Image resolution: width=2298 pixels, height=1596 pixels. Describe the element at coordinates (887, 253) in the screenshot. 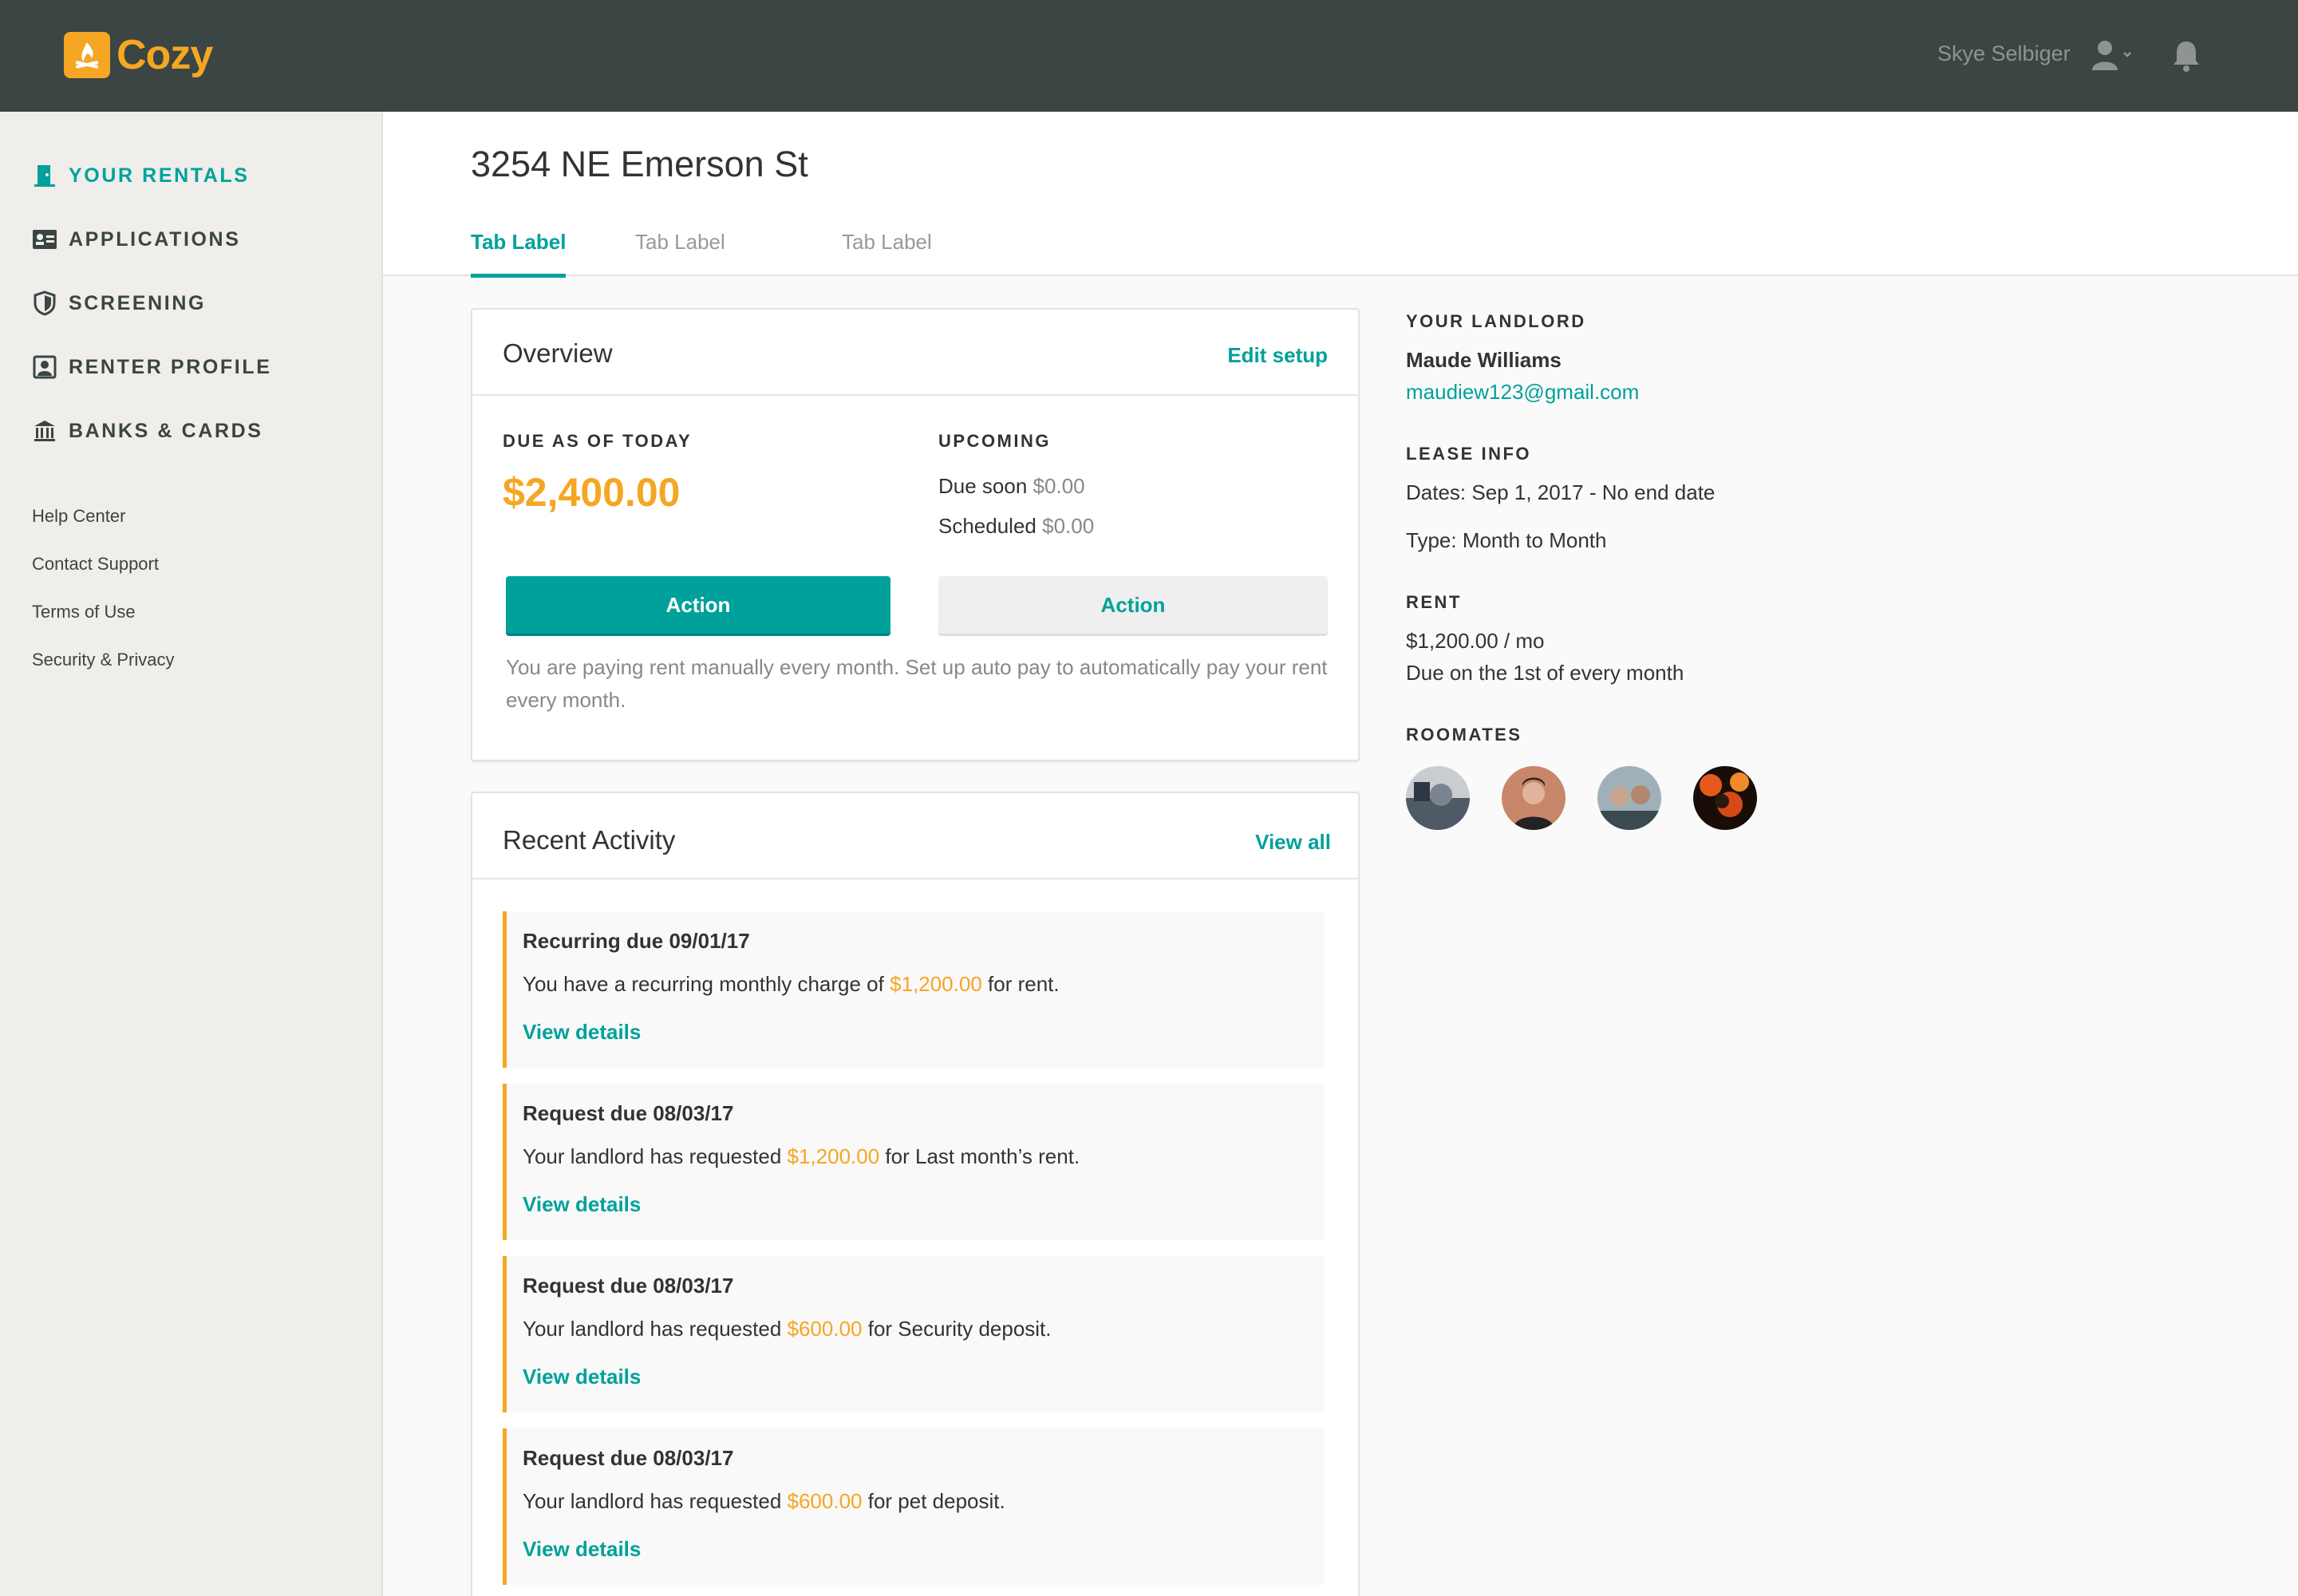

I see `tab-3: Tab Label` at that location.